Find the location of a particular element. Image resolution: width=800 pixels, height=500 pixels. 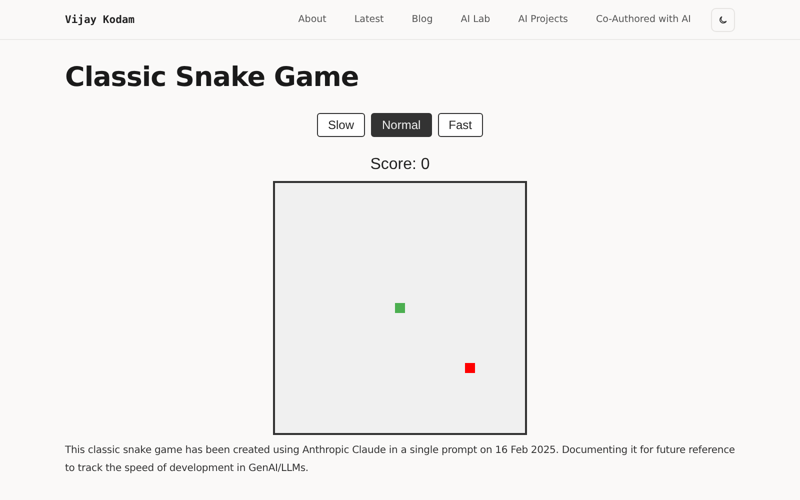

score: Score: 0 is located at coordinates (400, 165).